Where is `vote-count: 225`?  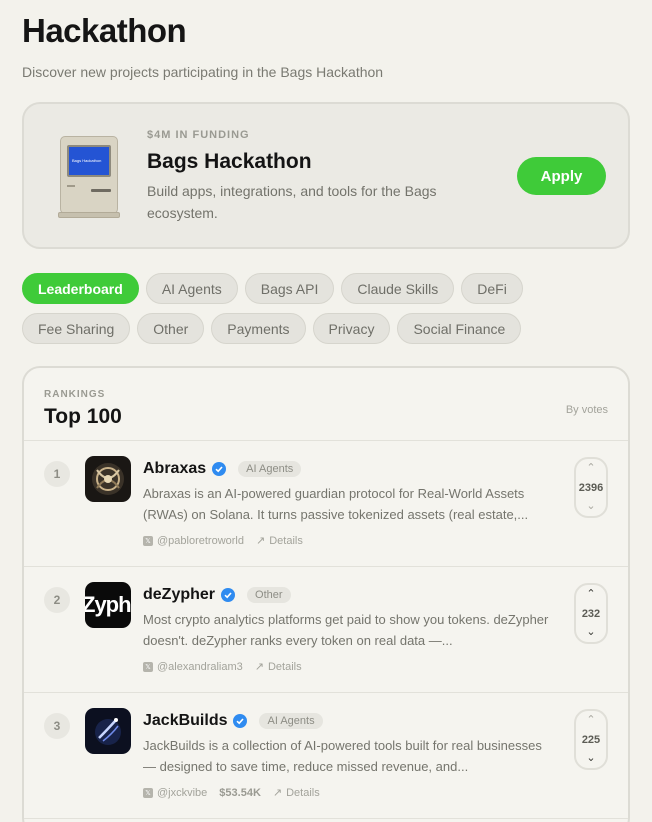
vote-count: 225 is located at coordinates (591, 739).